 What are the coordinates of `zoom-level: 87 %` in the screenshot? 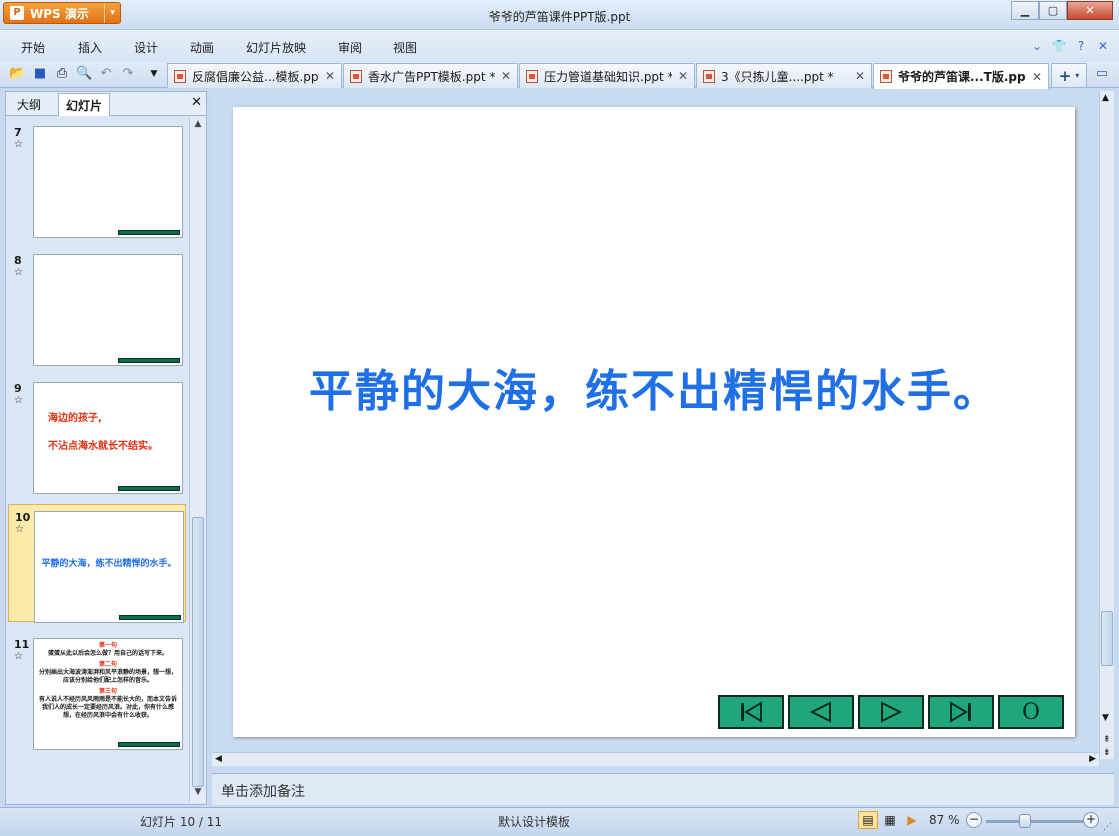 It's located at (944, 820).